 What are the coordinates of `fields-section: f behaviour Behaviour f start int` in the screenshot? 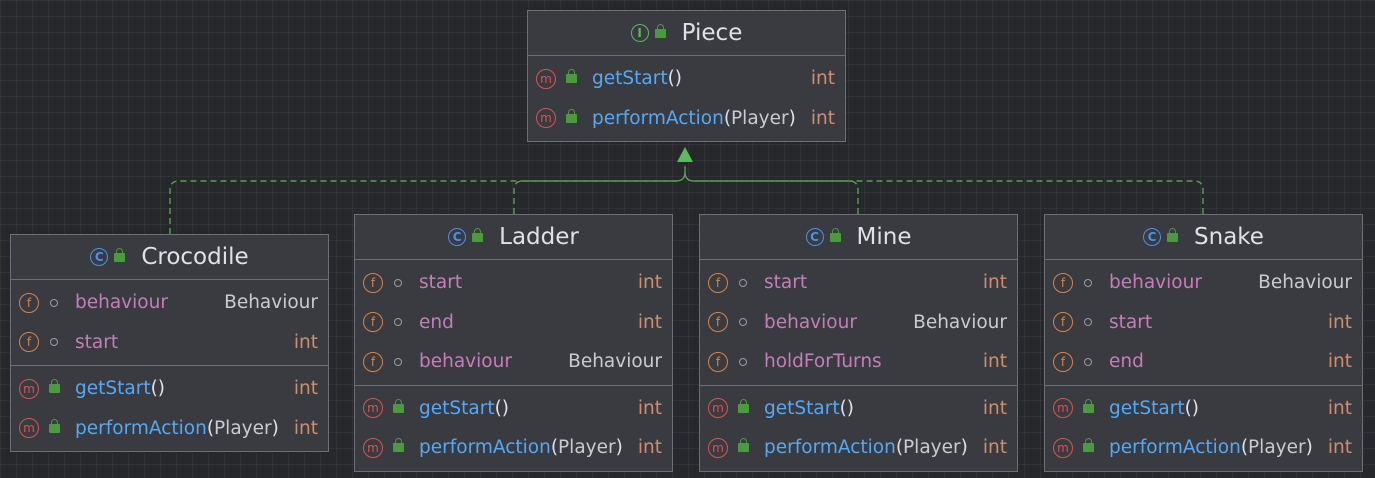 It's located at (169, 323).